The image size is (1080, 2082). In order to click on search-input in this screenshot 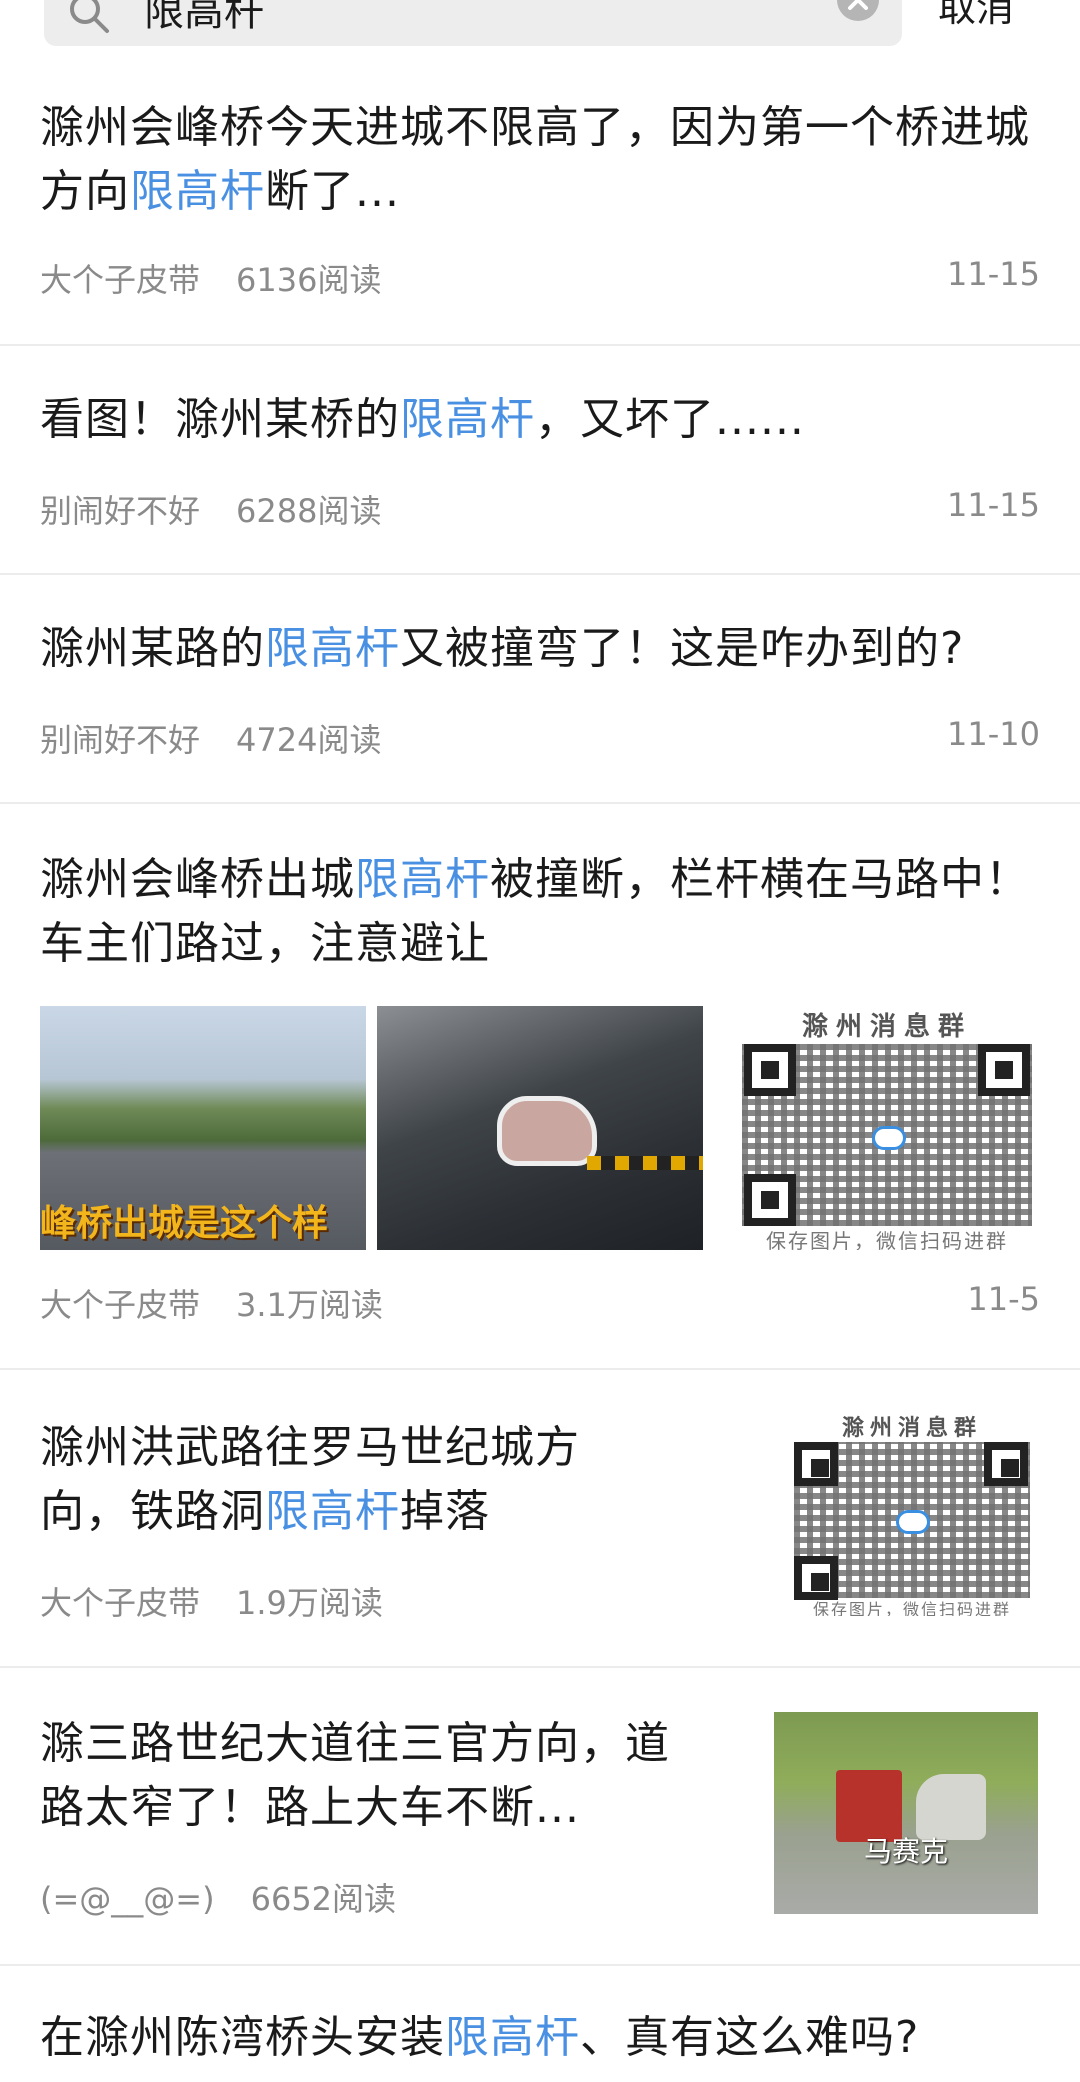, I will do `click(454, 16)`.